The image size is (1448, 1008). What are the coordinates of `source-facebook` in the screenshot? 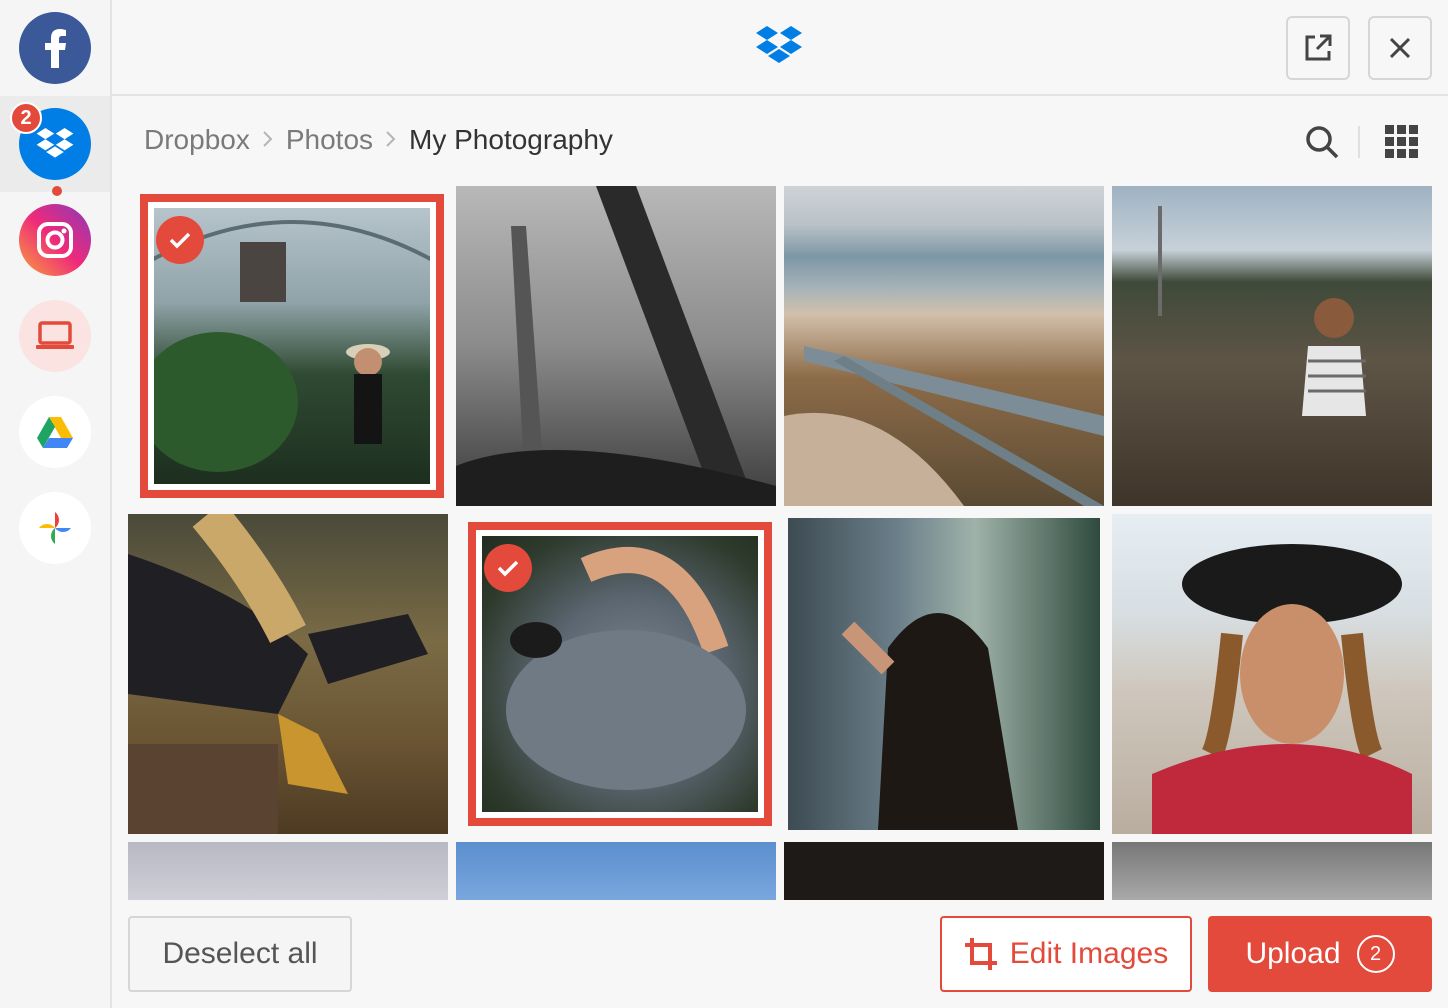 It's located at (55, 48).